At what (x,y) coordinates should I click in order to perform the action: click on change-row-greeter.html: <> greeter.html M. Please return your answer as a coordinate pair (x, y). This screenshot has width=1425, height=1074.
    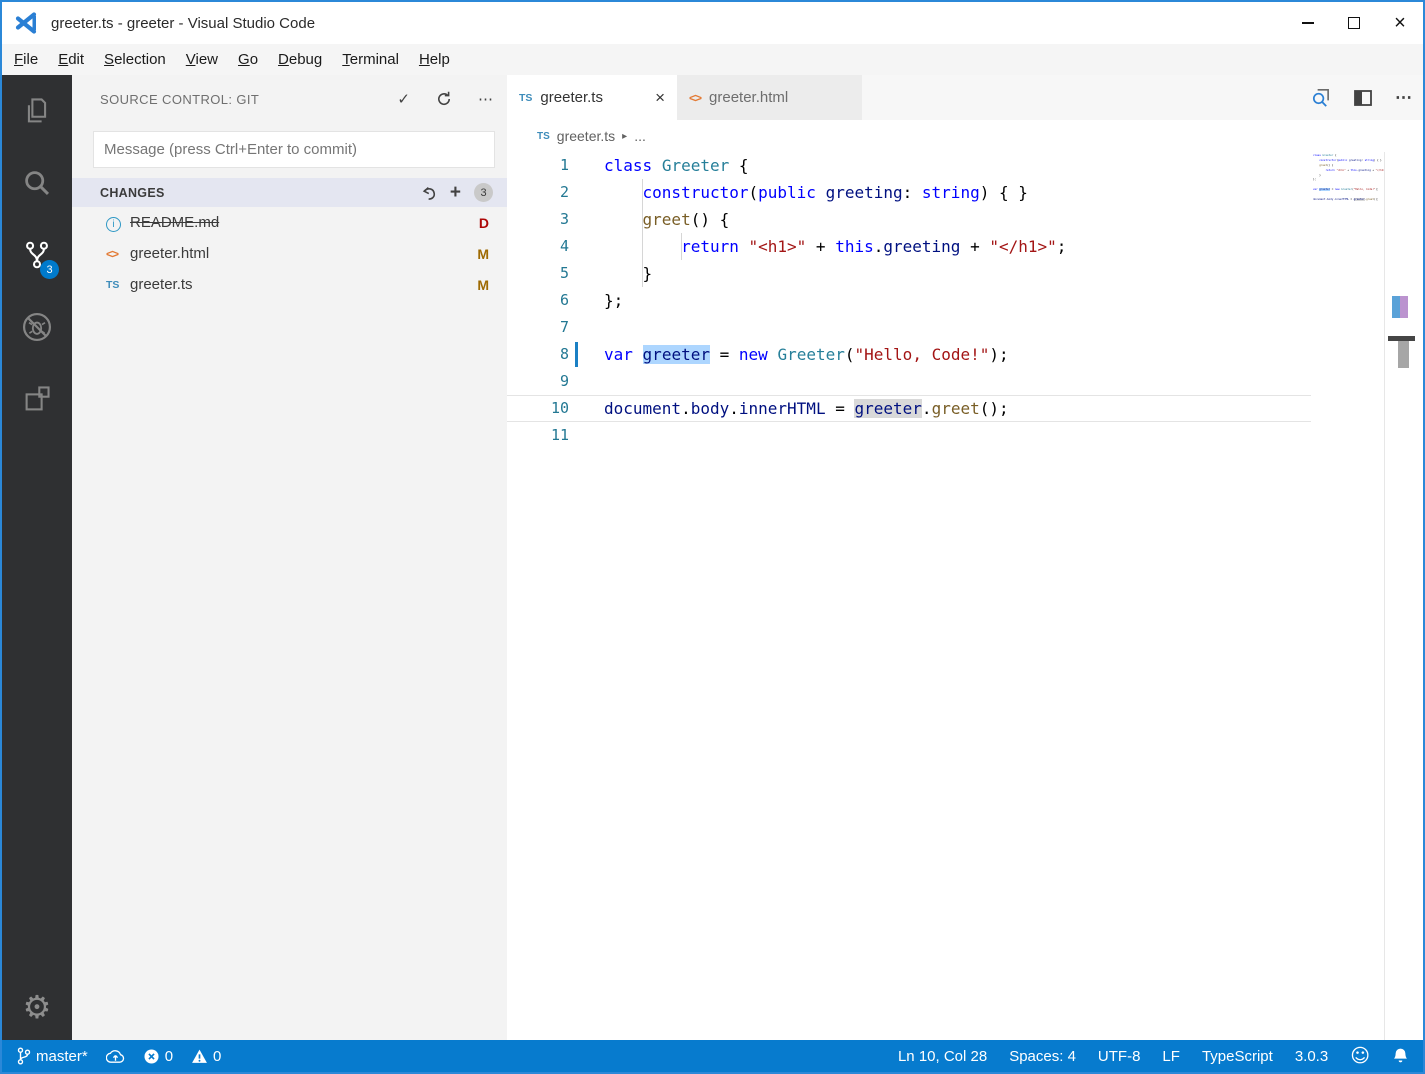
    Looking at the image, I should click on (289, 253).